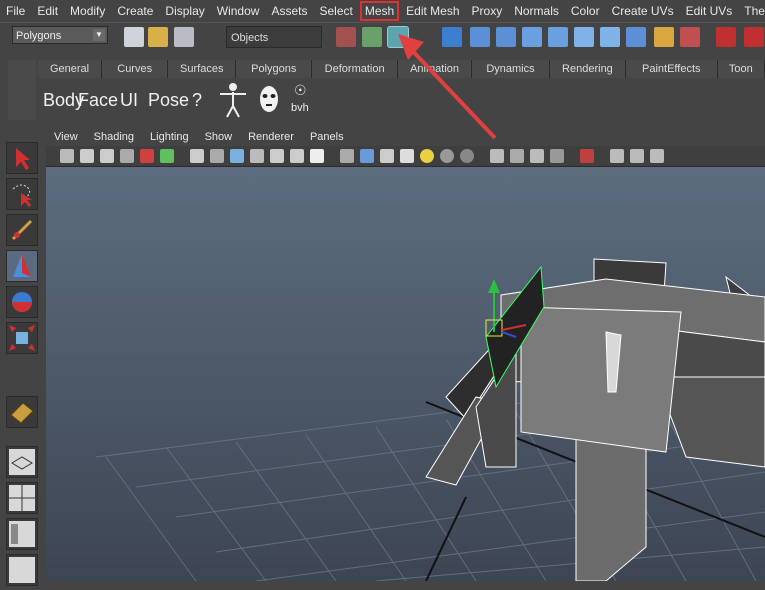 The image size is (765, 590). Describe the element at coordinates (587, 156) in the screenshot. I see `isolate-select-icon` at that location.